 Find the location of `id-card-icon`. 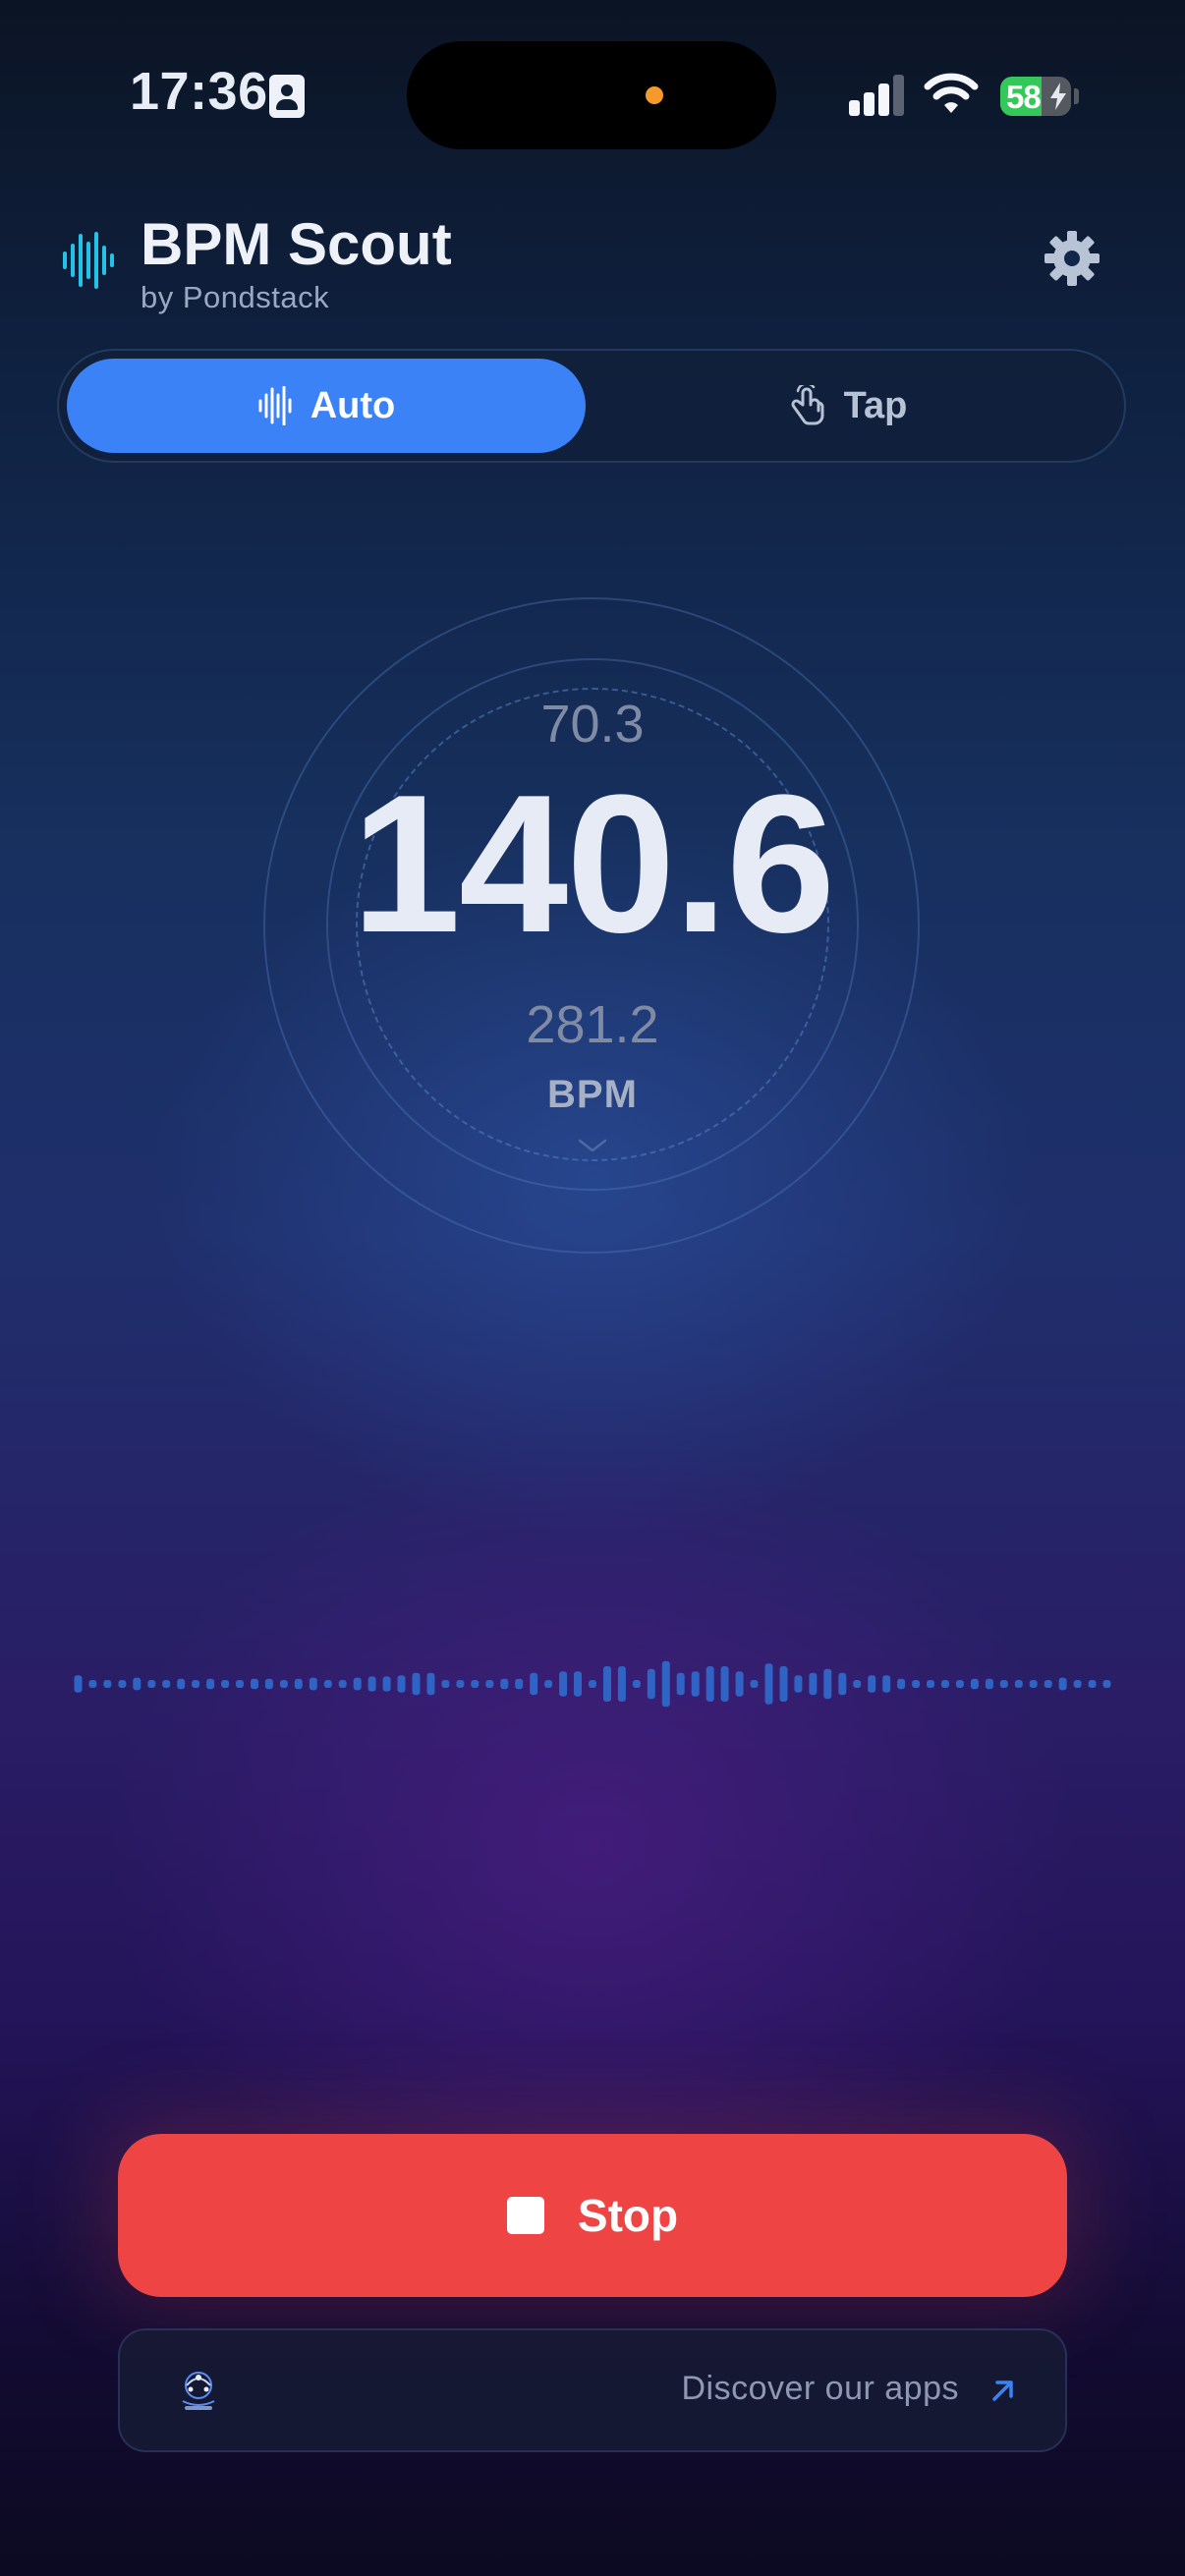

id-card-icon is located at coordinates (287, 96).